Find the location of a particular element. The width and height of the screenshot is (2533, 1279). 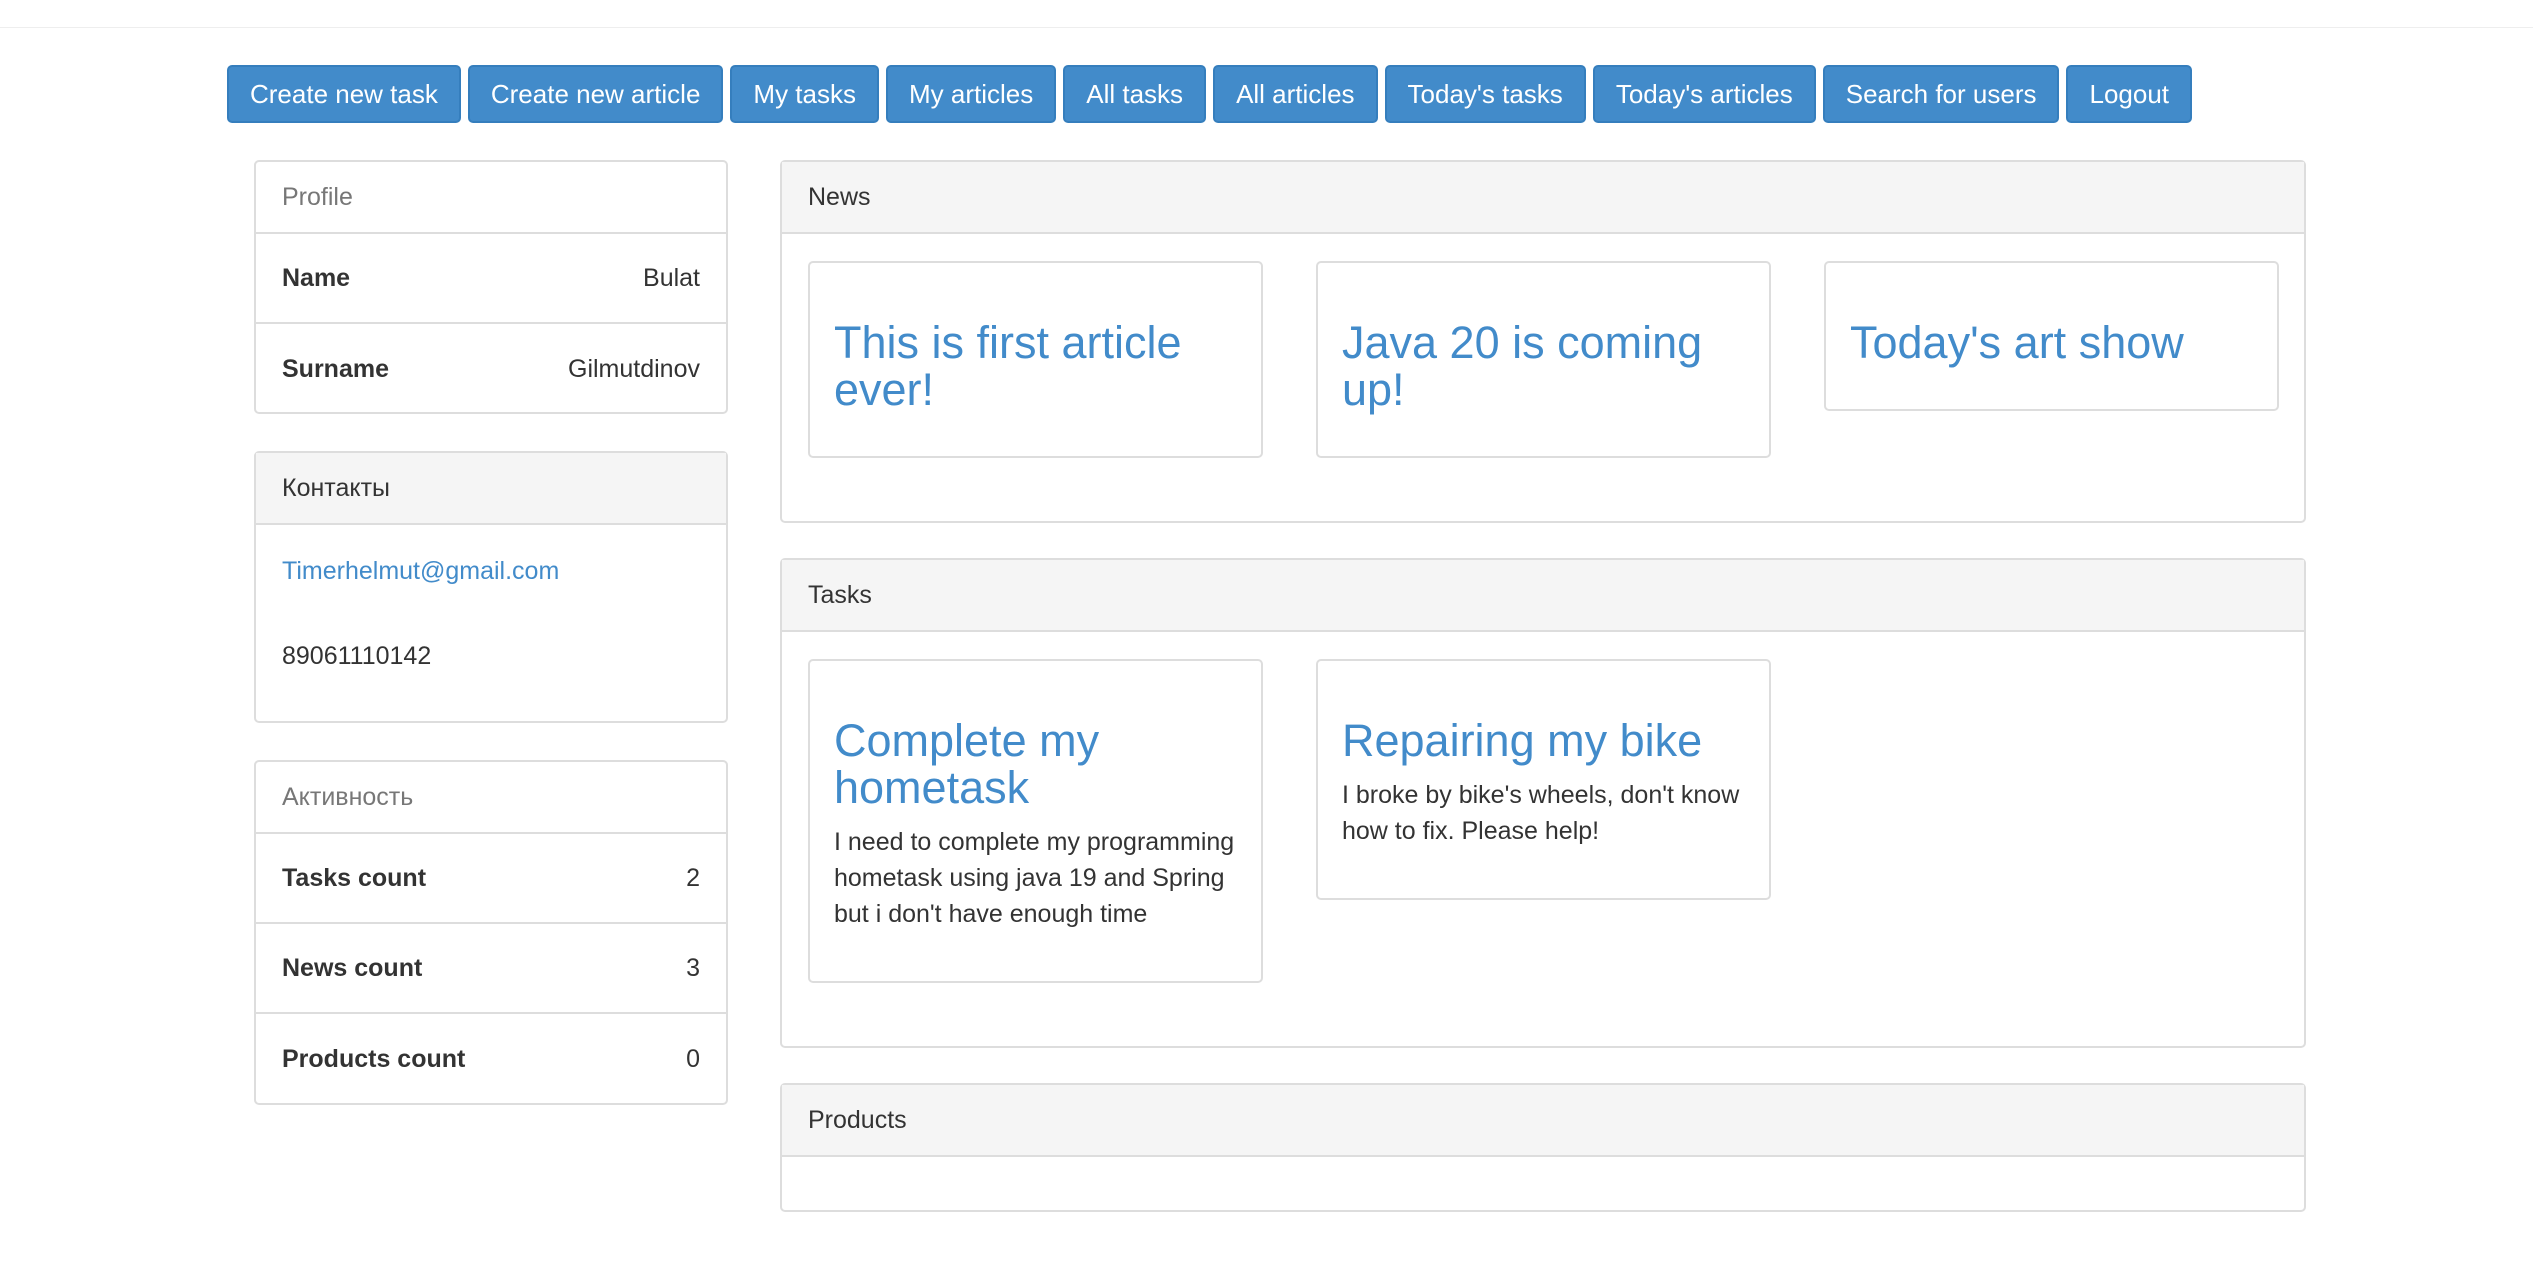

search-users-button: Search for users is located at coordinates (1941, 94).